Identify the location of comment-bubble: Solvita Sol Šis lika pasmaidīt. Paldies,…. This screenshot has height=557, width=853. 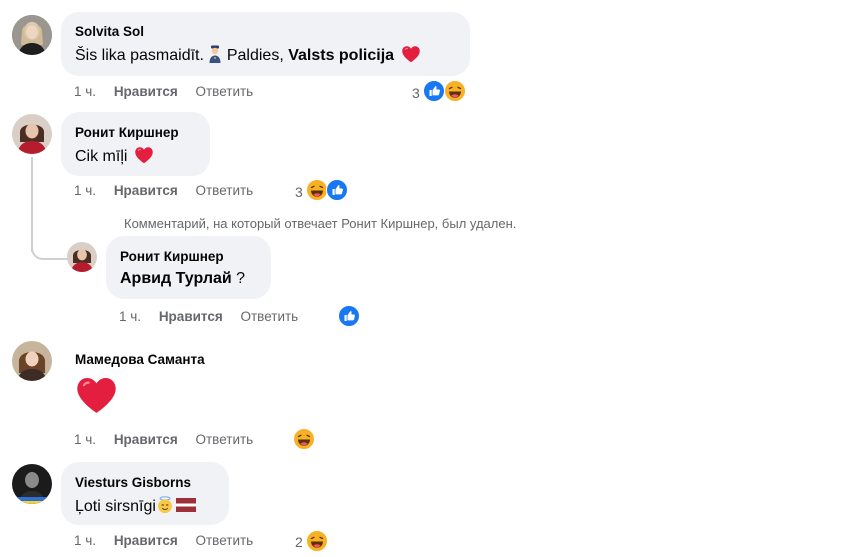
(265, 44).